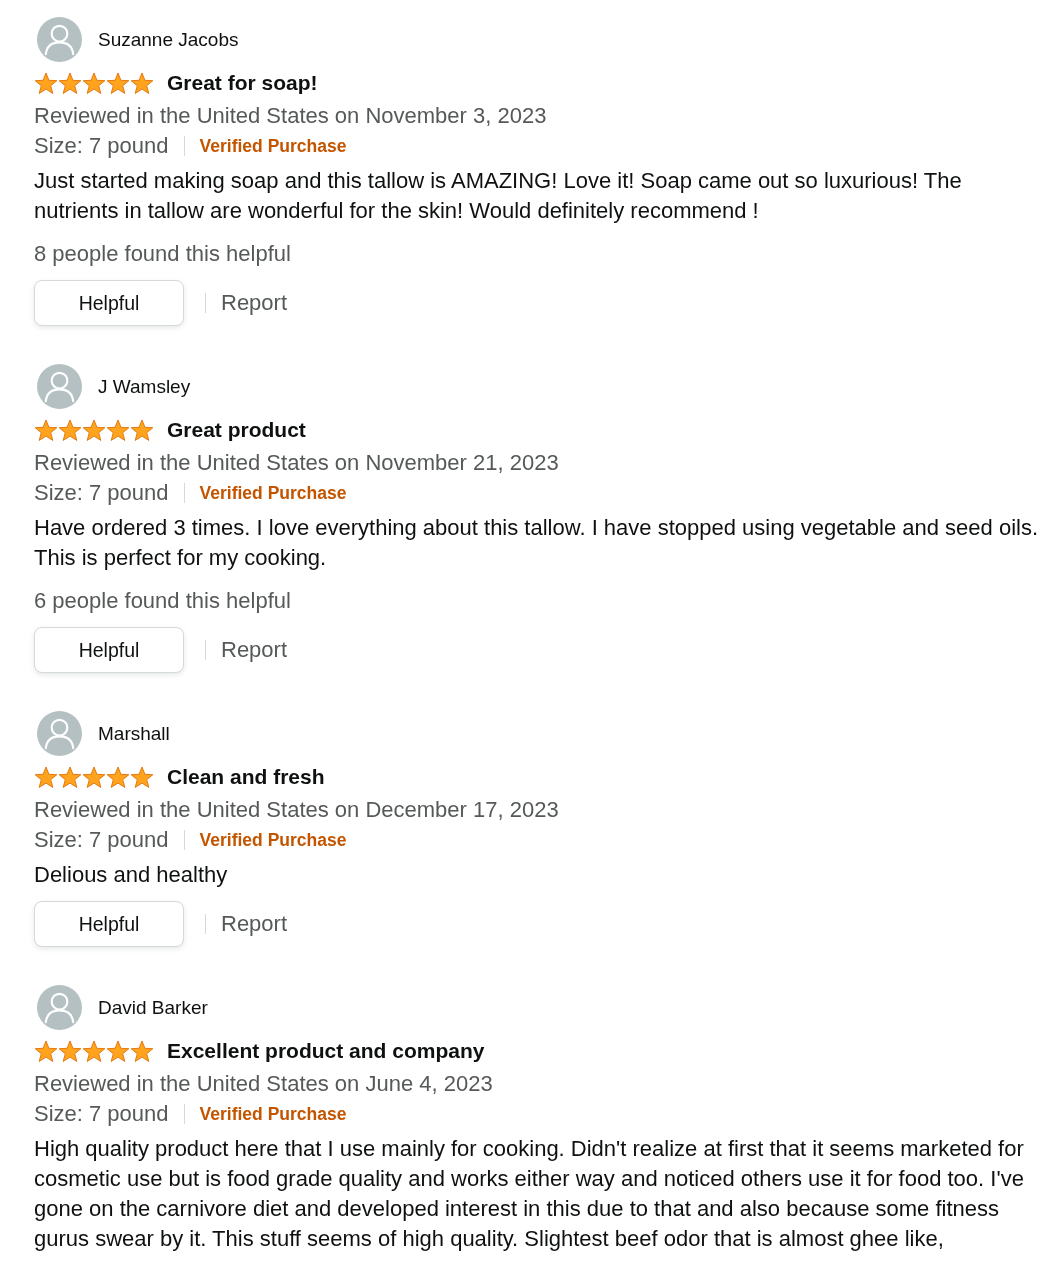  Describe the element at coordinates (242, 83) in the screenshot. I see `review-title: Great for soap!` at that location.